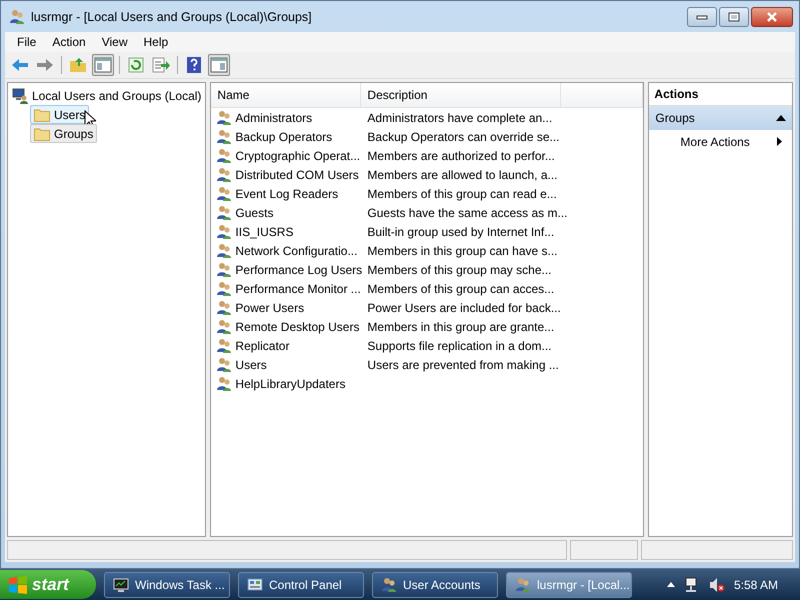 This screenshot has height=600, width=800. I want to click on maximize-icon, so click(734, 17).